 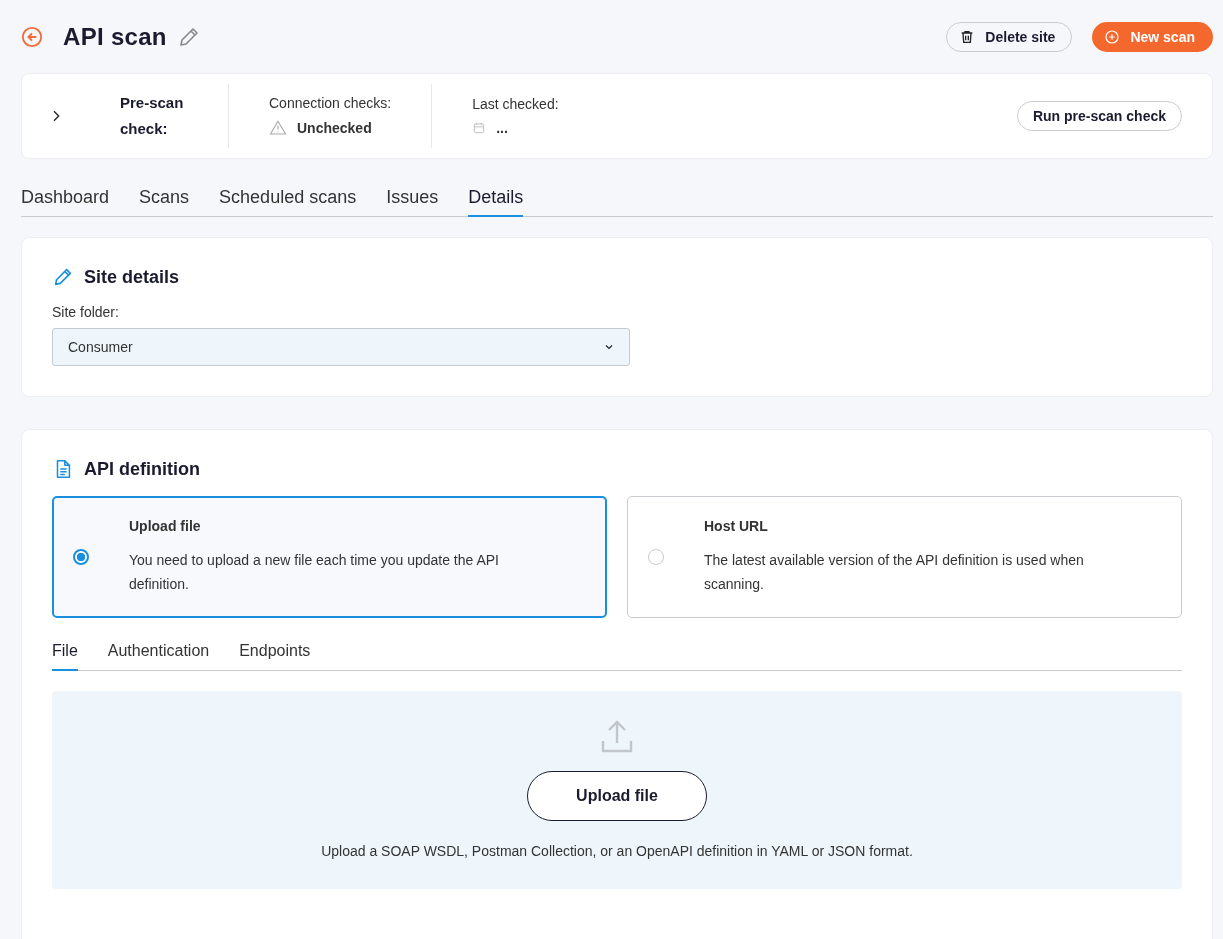 What do you see at coordinates (63, 277) in the screenshot?
I see `pencil-icon` at bounding box center [63, 277].